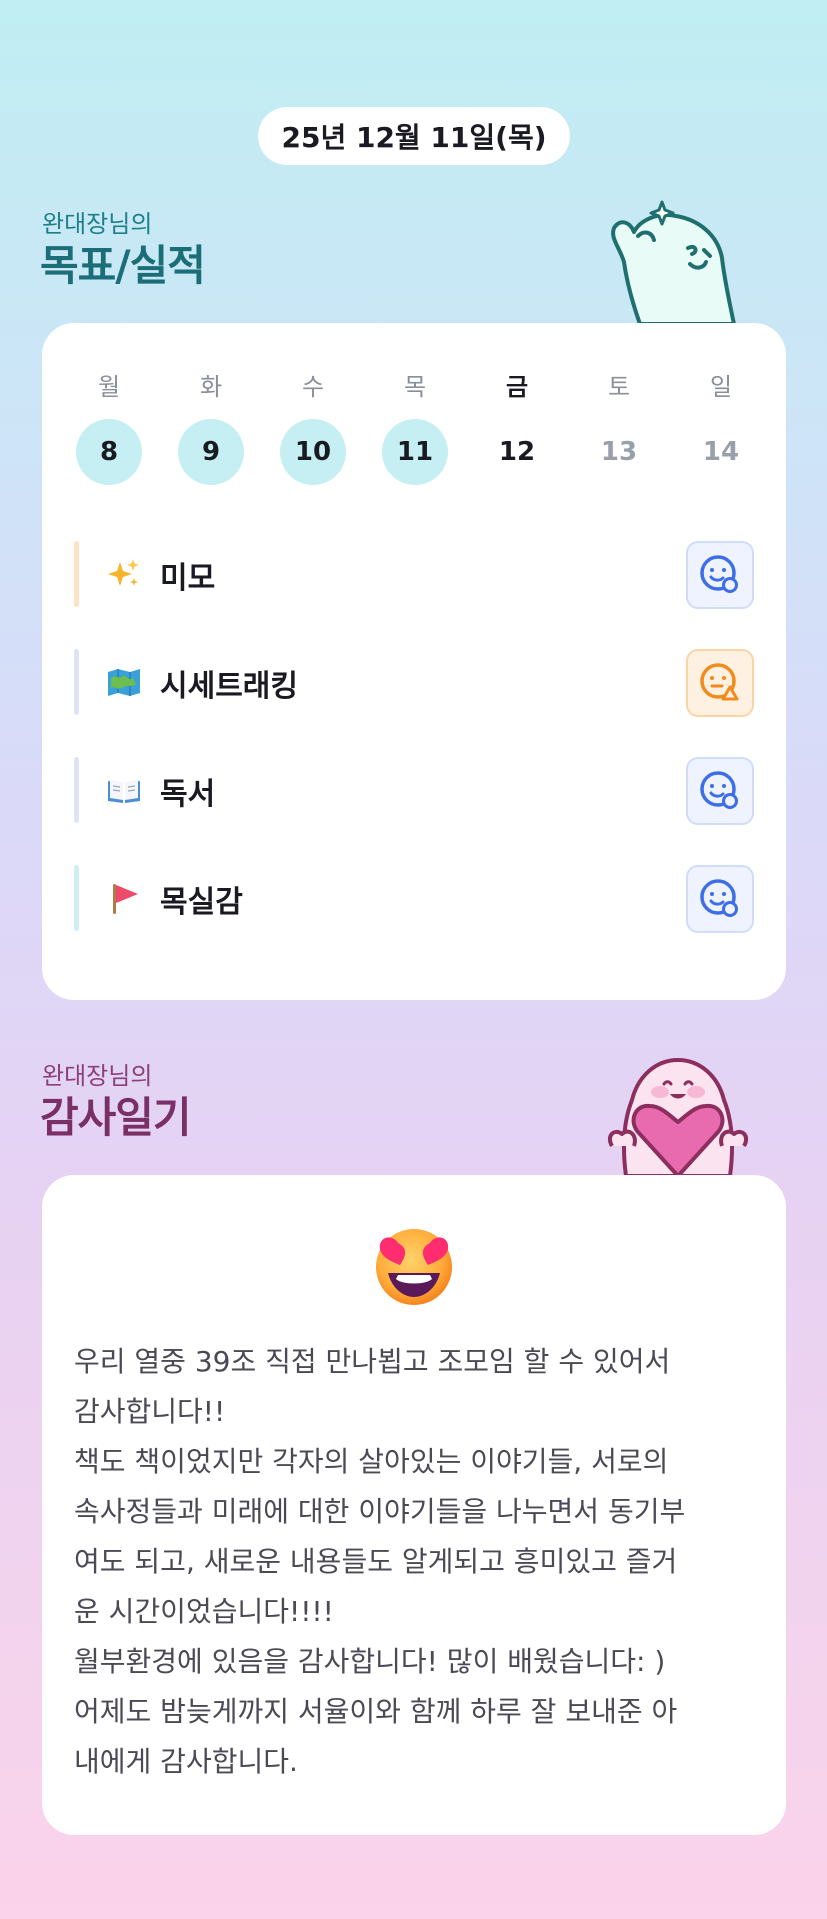 Image resolution: width=827 pixels, height=1919 pixels. What do you see at coordinates (109, 387) in the screenshot?
I see `day-label: 월` at bounding box center [109, 387].